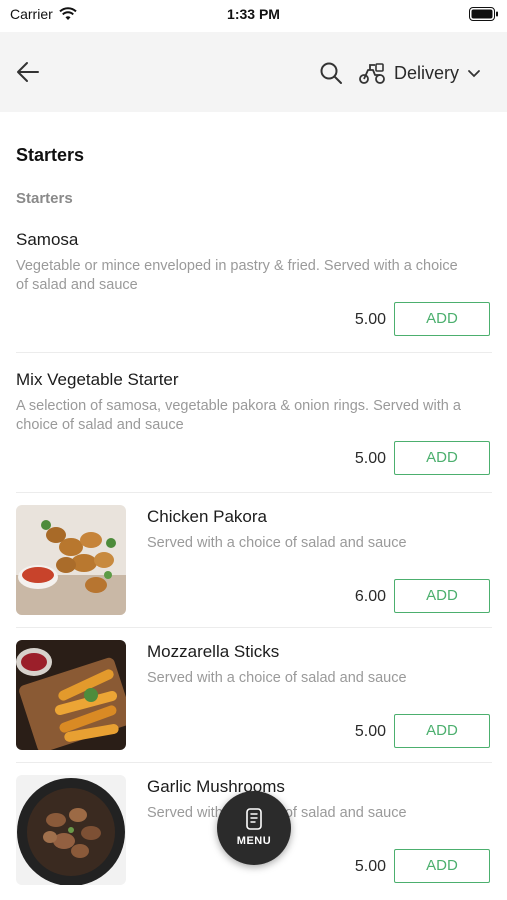 The image size is (507, 900). Describe the element at coordinates (47, 239) in the screenshot. I see `item-name: Samosa` at that location.